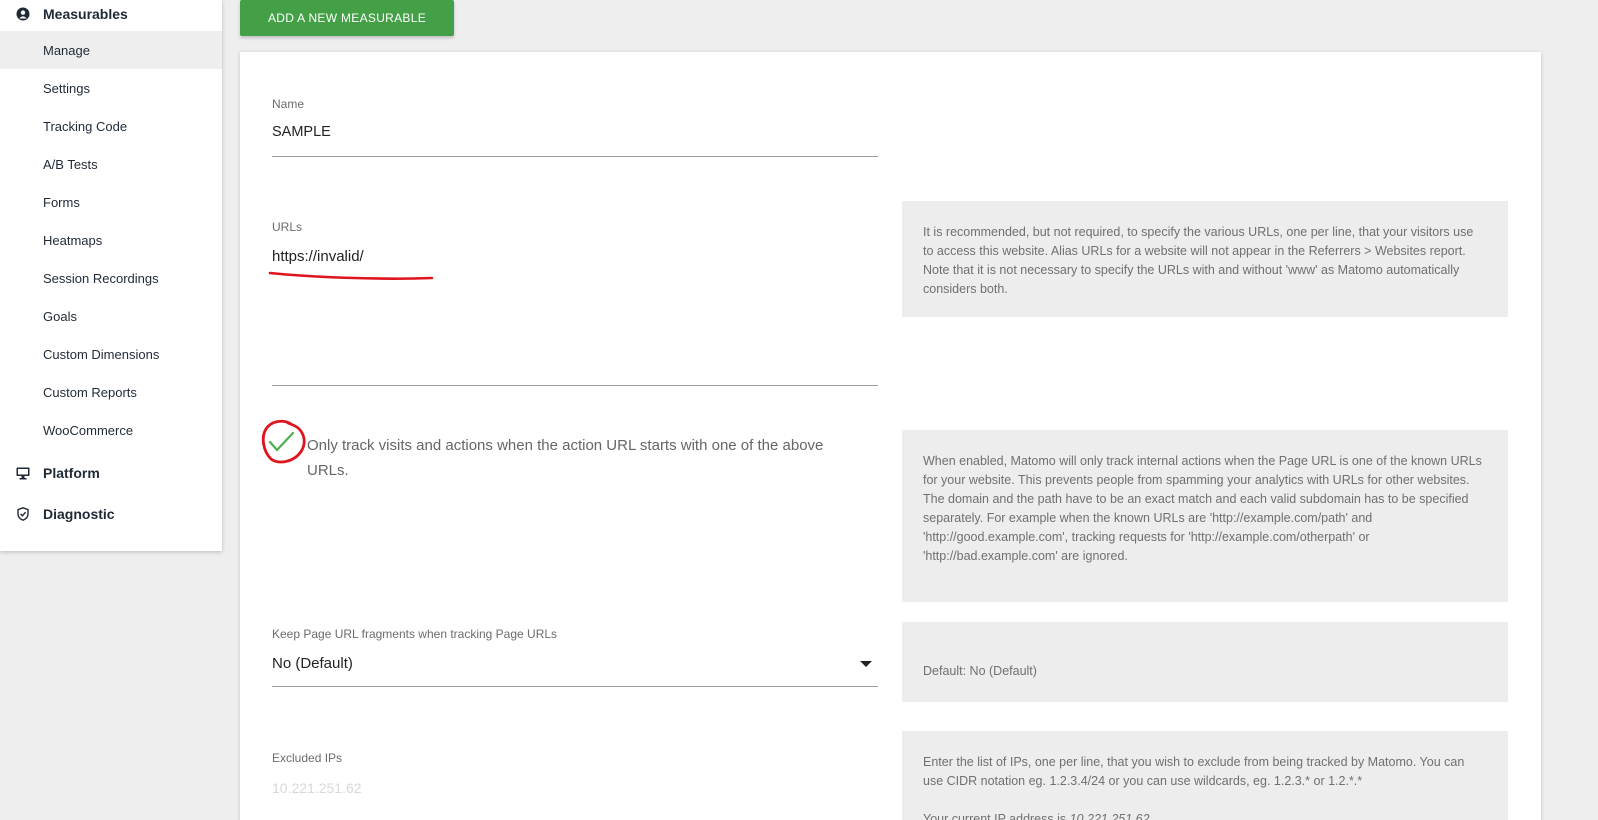  Describe the element at coordinates (66, 88) in the screenshot. I see `sidebar-item-label: Settings` at that location.